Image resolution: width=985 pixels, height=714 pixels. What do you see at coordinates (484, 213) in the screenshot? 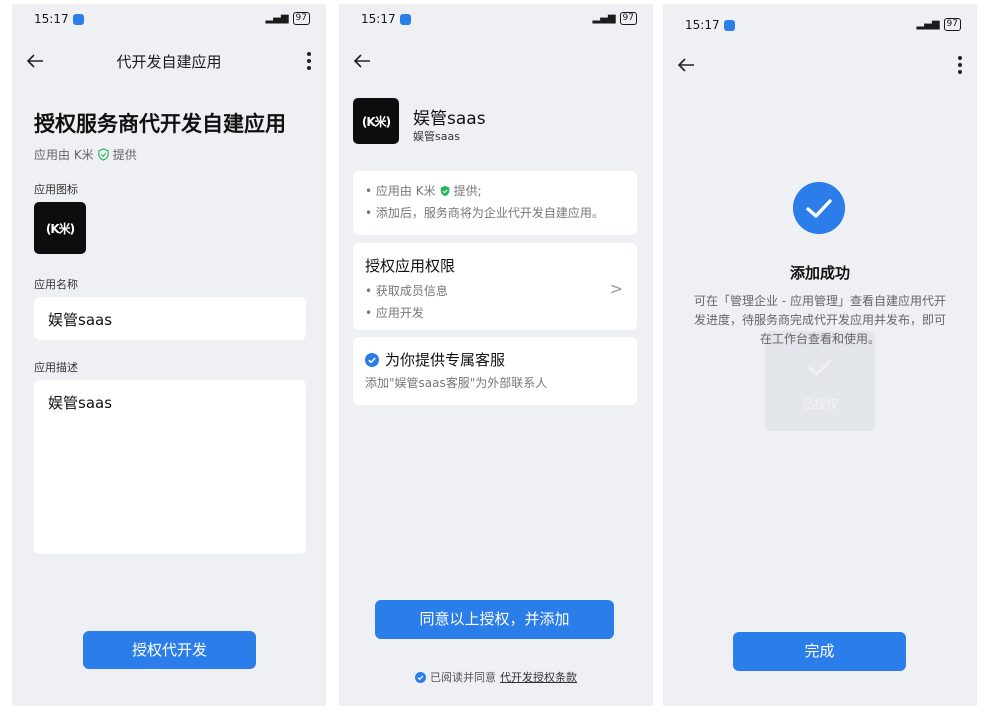
I see `info-line-2: • 添加后，服务商将为企业代开发自建应用。` at bounding box center [484, 213].